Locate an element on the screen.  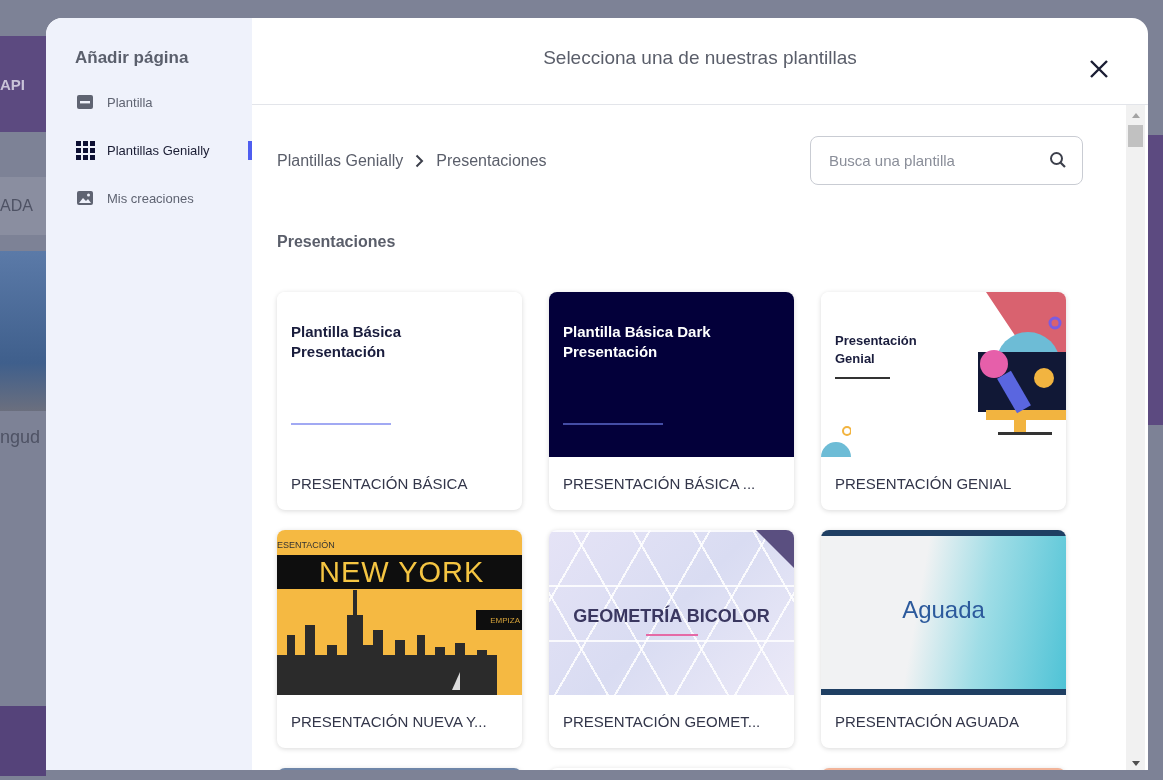
selection-indicator is located at coordinates (250, 150).